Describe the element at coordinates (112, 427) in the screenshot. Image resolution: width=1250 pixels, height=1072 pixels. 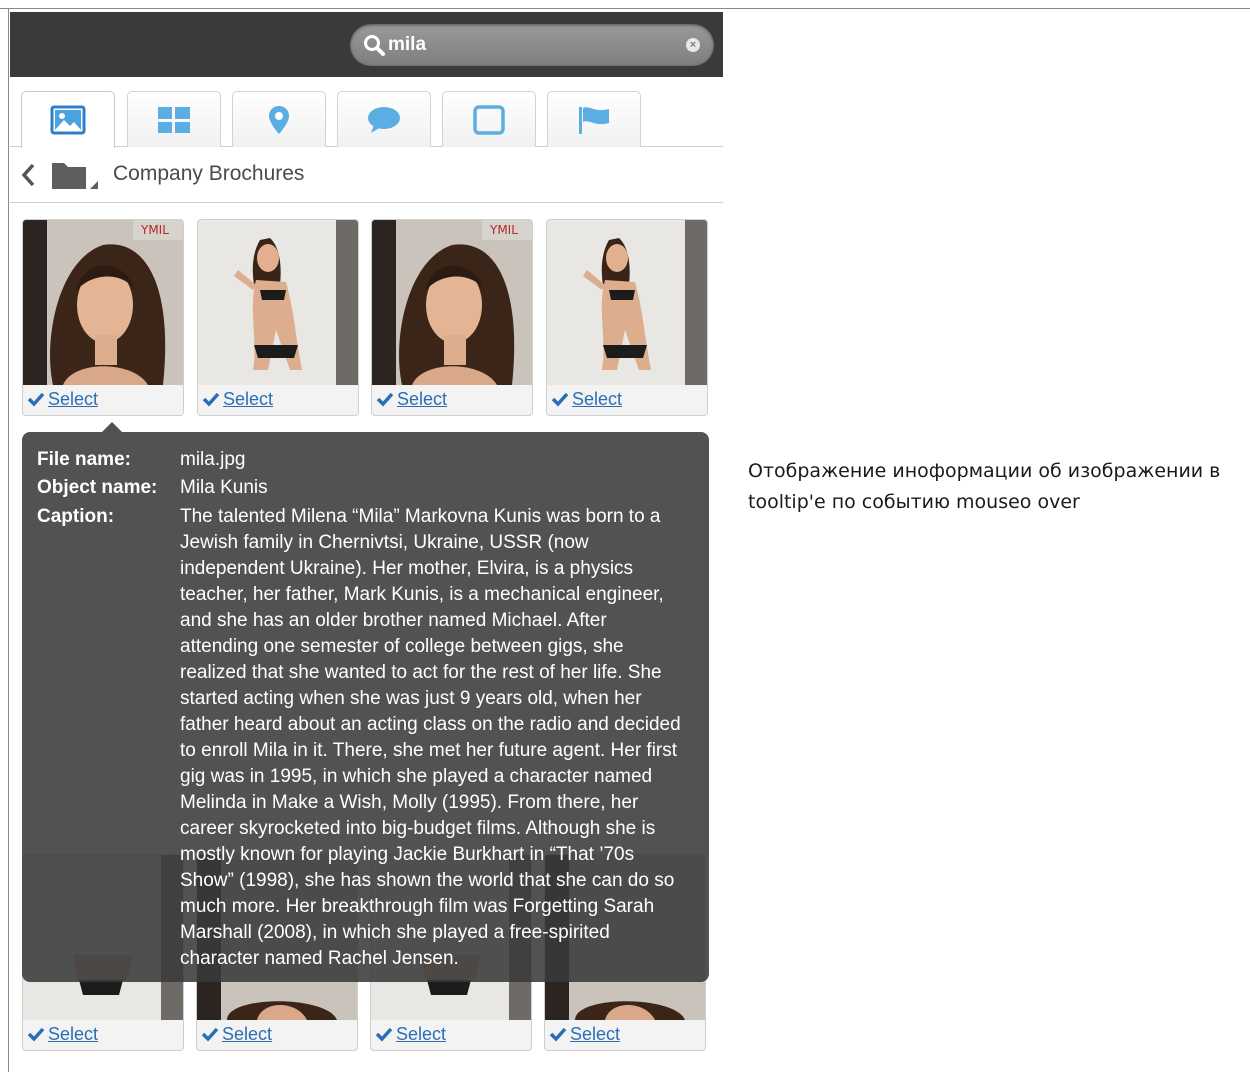
I see `tooltip-arrow` at that location.